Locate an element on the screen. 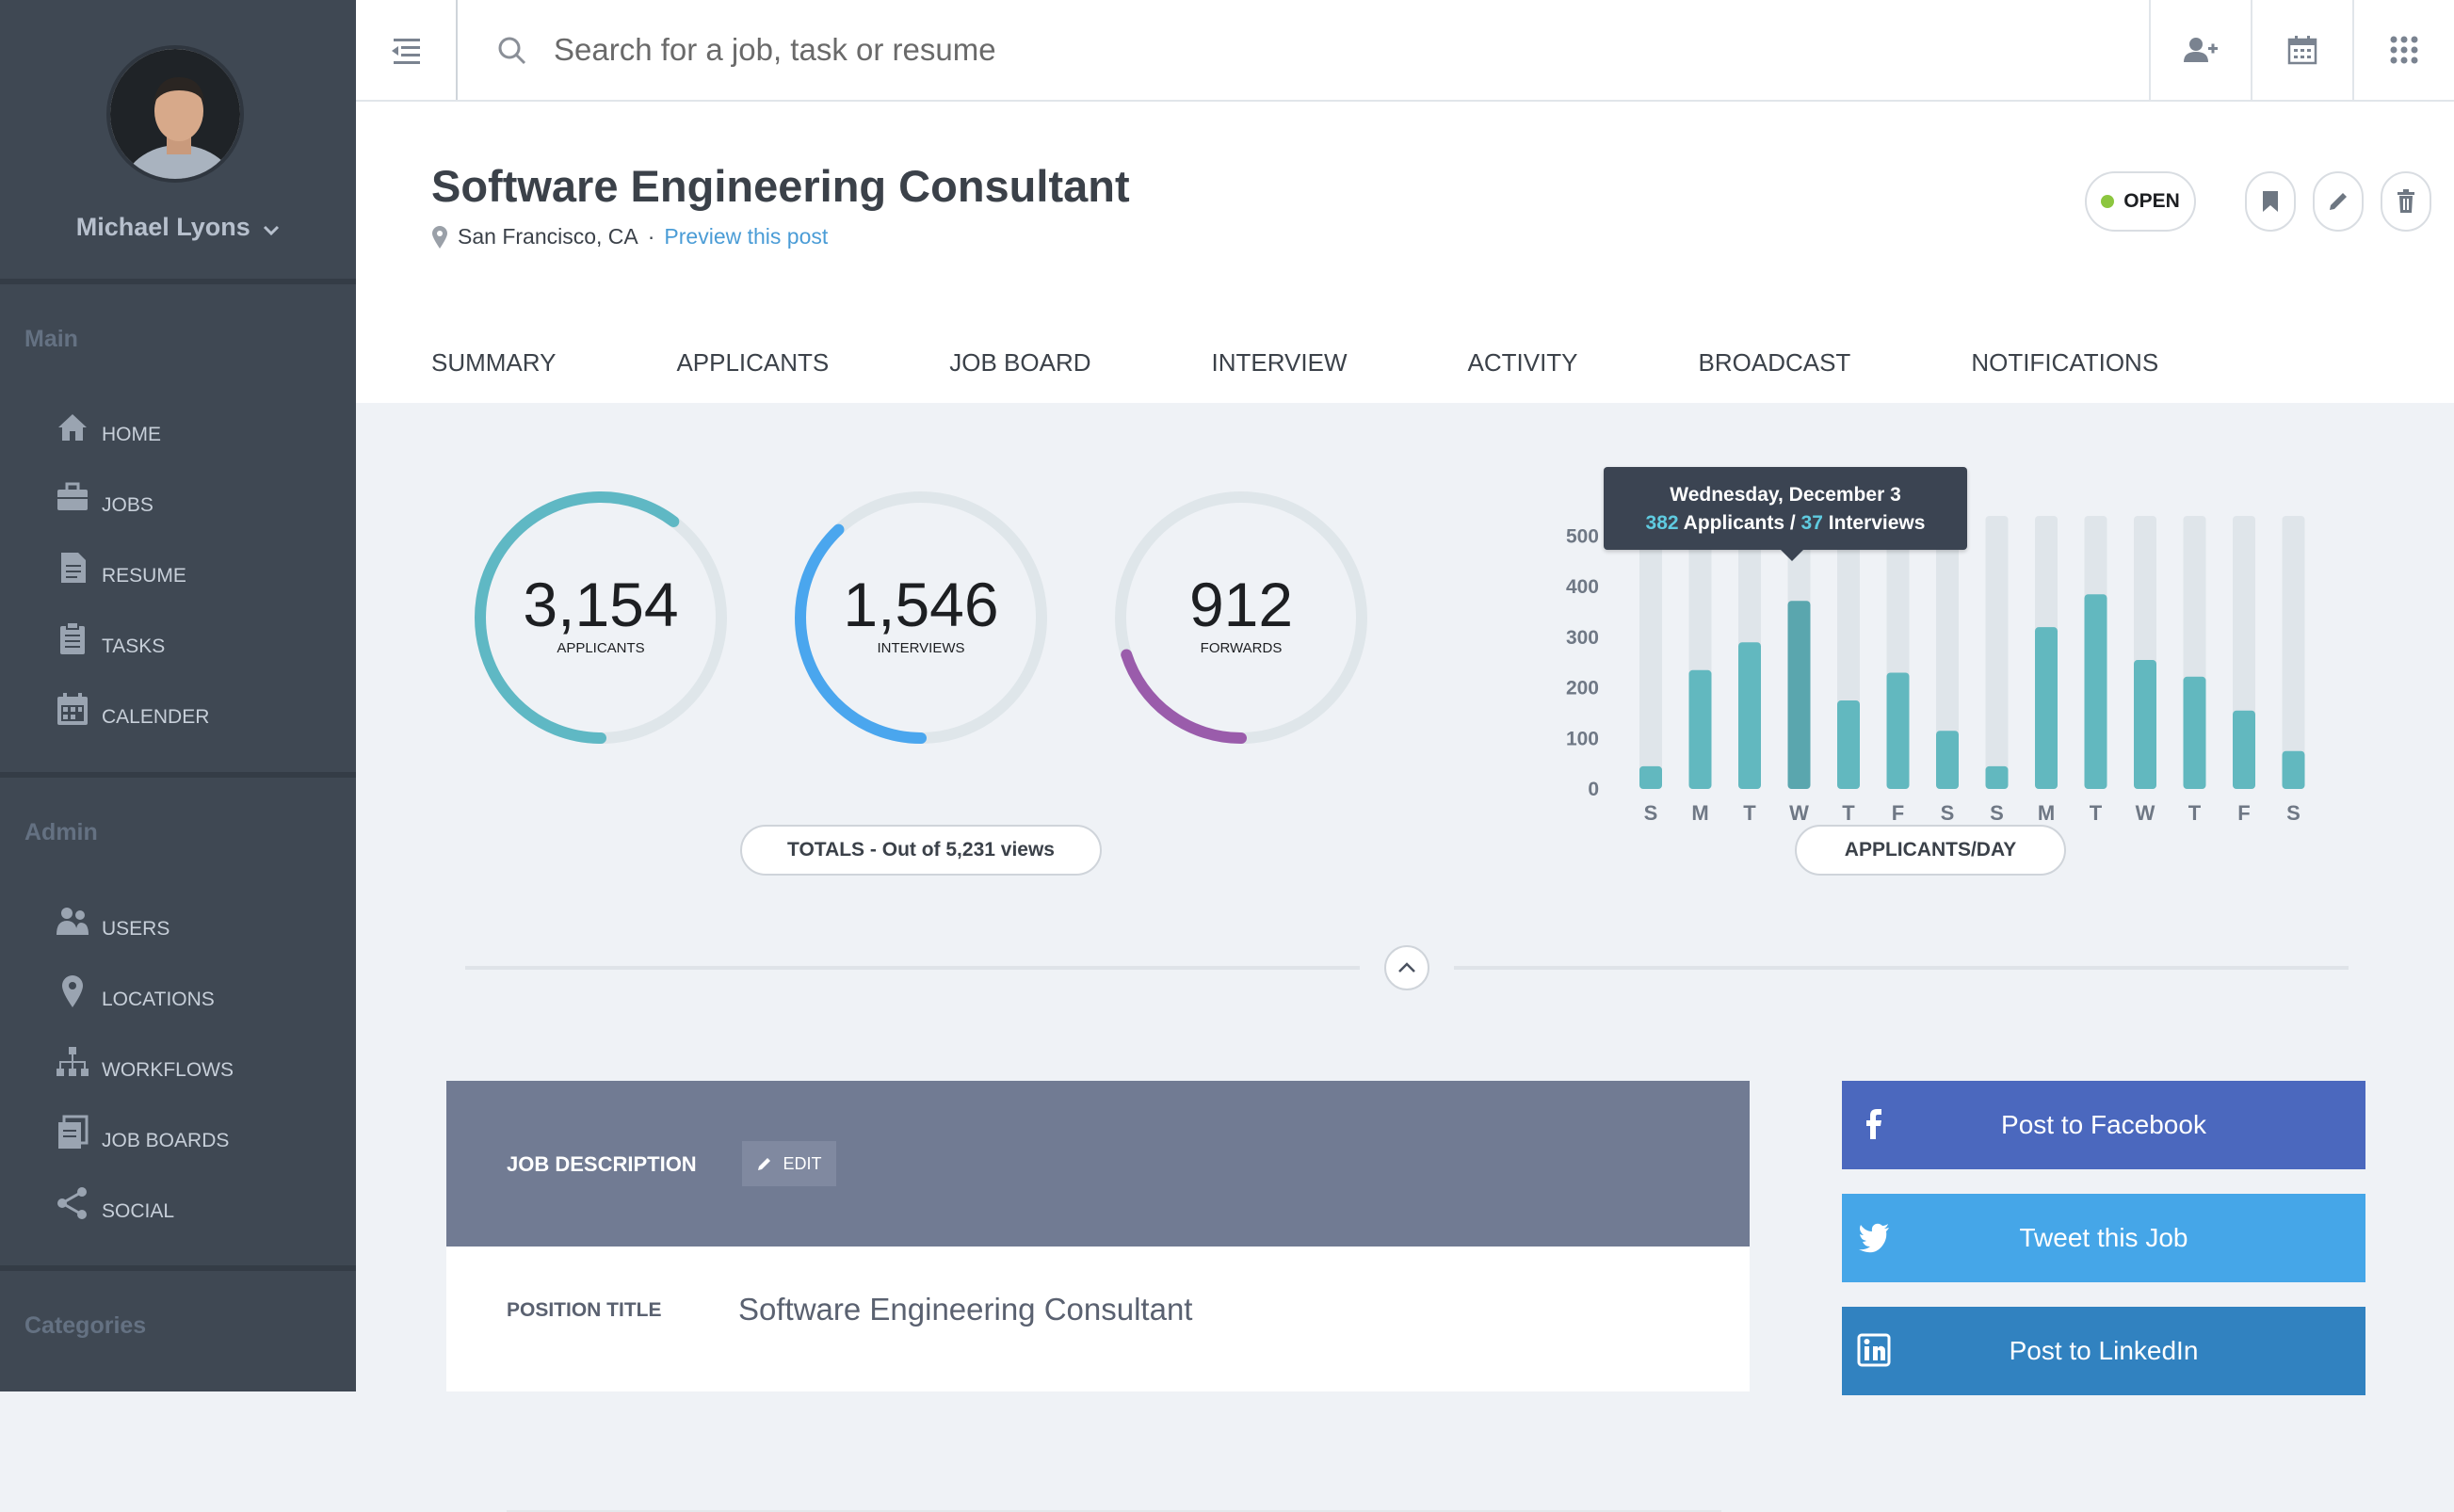 The height and width of the screenshot is (1512, 2454). facebook-label: Post to Facebook is located at coordinates (2103, 1124).